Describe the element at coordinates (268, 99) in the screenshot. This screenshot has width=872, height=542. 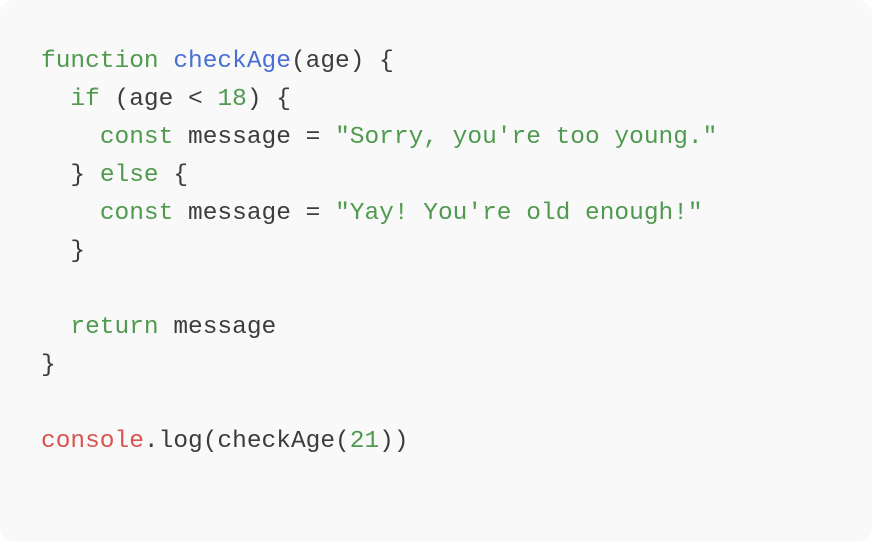
I see `code-token: ) {` at that location.